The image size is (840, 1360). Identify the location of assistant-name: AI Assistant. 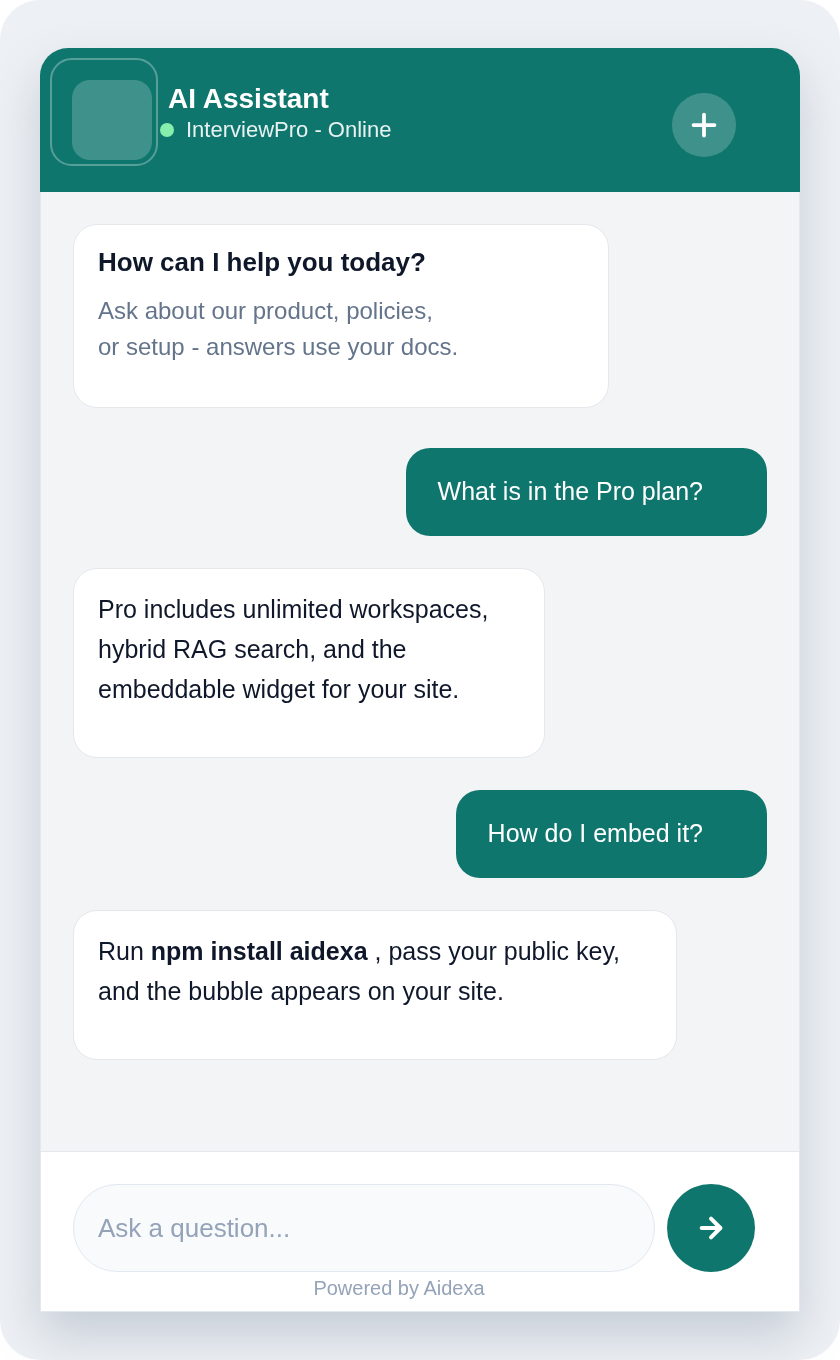
(248, 99).